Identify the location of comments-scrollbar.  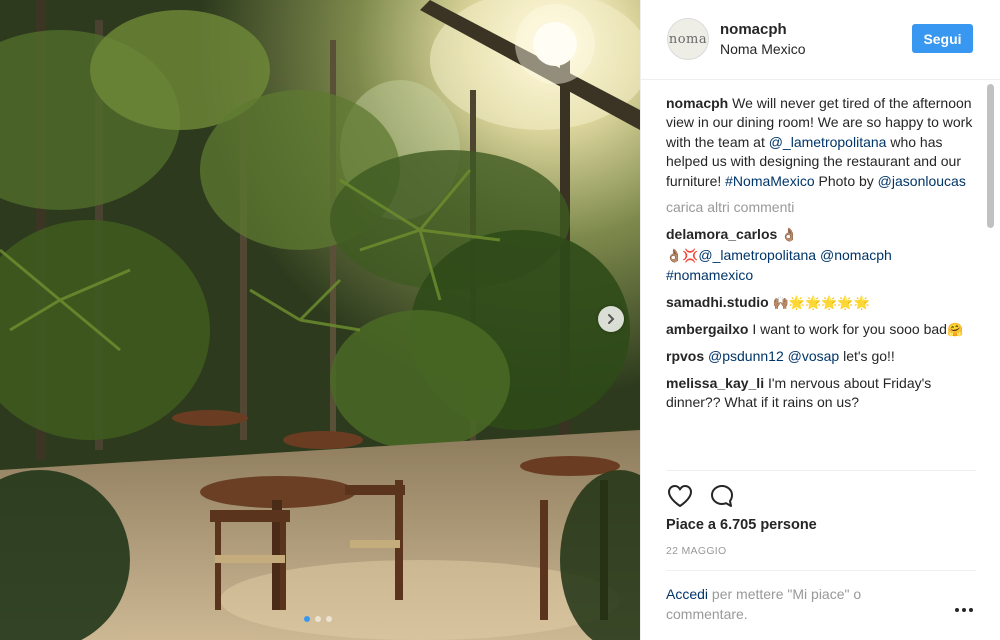
(990, 156).